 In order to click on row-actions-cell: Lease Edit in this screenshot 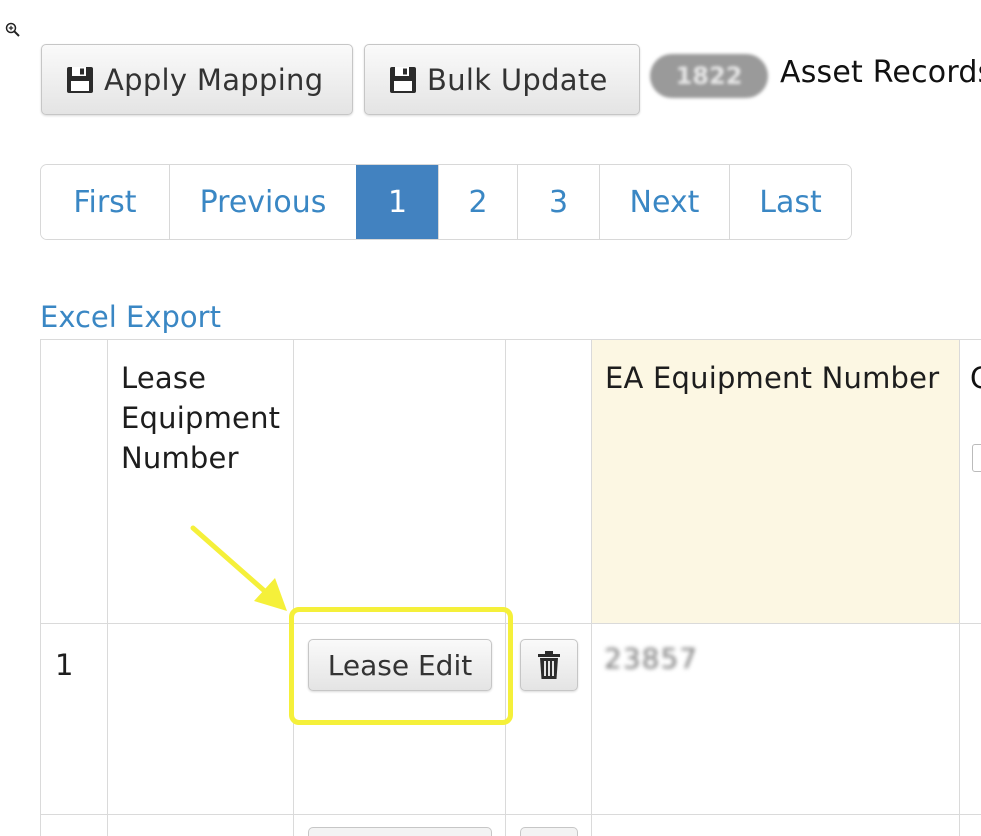, I will do `click(399, 719)`.